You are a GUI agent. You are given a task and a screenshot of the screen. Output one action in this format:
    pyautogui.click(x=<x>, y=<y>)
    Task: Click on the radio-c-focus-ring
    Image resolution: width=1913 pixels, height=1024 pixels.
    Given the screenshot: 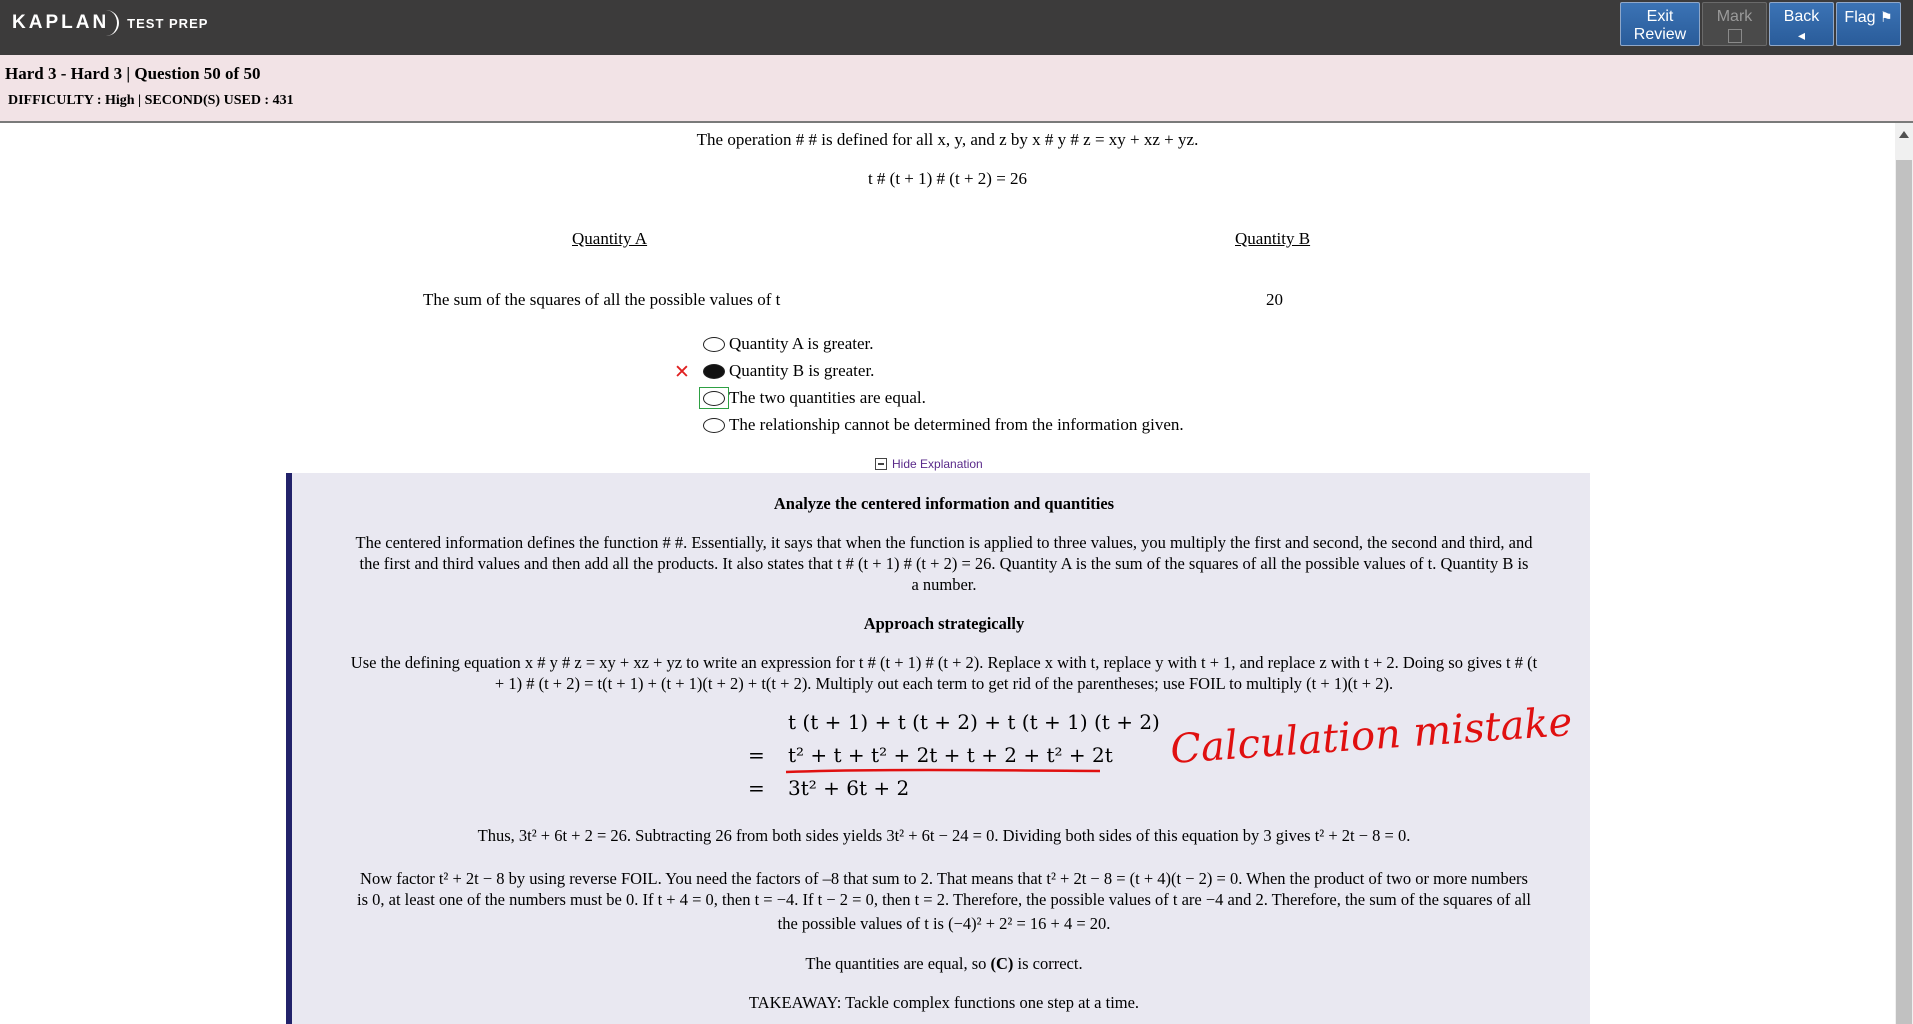 What is the action you would take?
    pyautogui.click(x=714, y=398)
    